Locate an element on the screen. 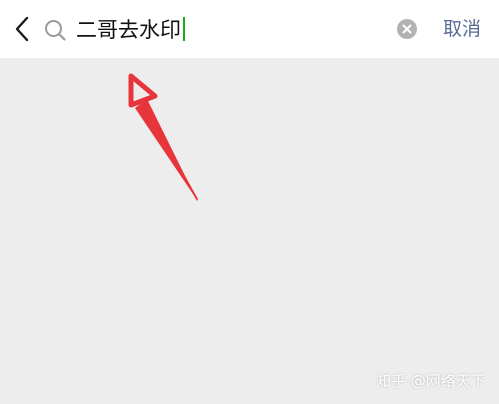 Image resolution: width=499 pixels, height=404 pixels. text-caret is located at coordinates (184, 29).